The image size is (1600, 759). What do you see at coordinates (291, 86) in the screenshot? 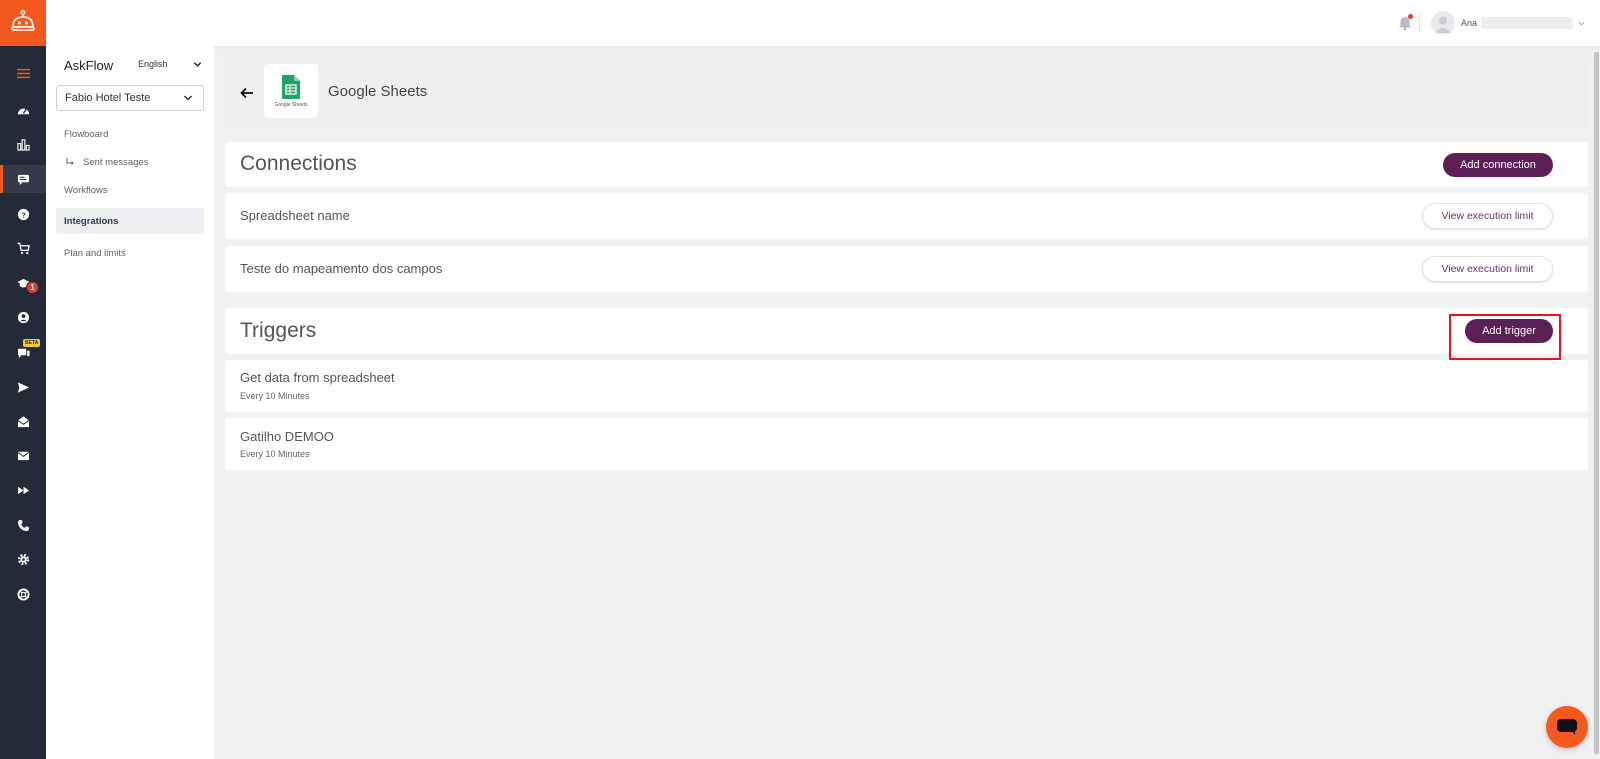
I see `google-sheets-icon` at bounding box center [291, 86].